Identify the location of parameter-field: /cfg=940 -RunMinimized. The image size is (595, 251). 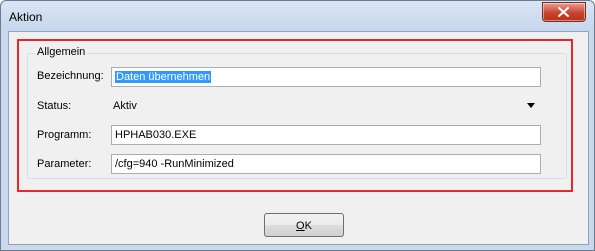
(326, 164).